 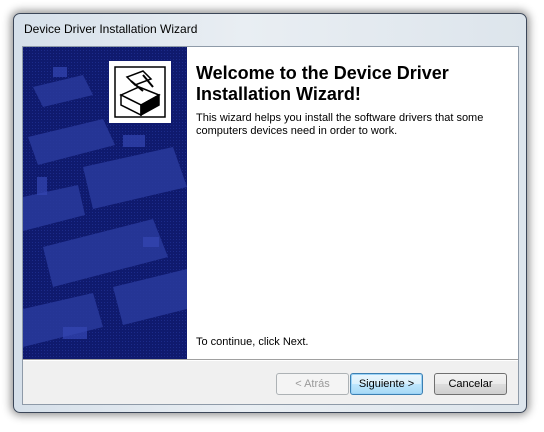 What do you see at coordinates (252, 342) in the screenshot?
I see `continue-instruction: To continue, click Next.` at bounding box center [252, 342].